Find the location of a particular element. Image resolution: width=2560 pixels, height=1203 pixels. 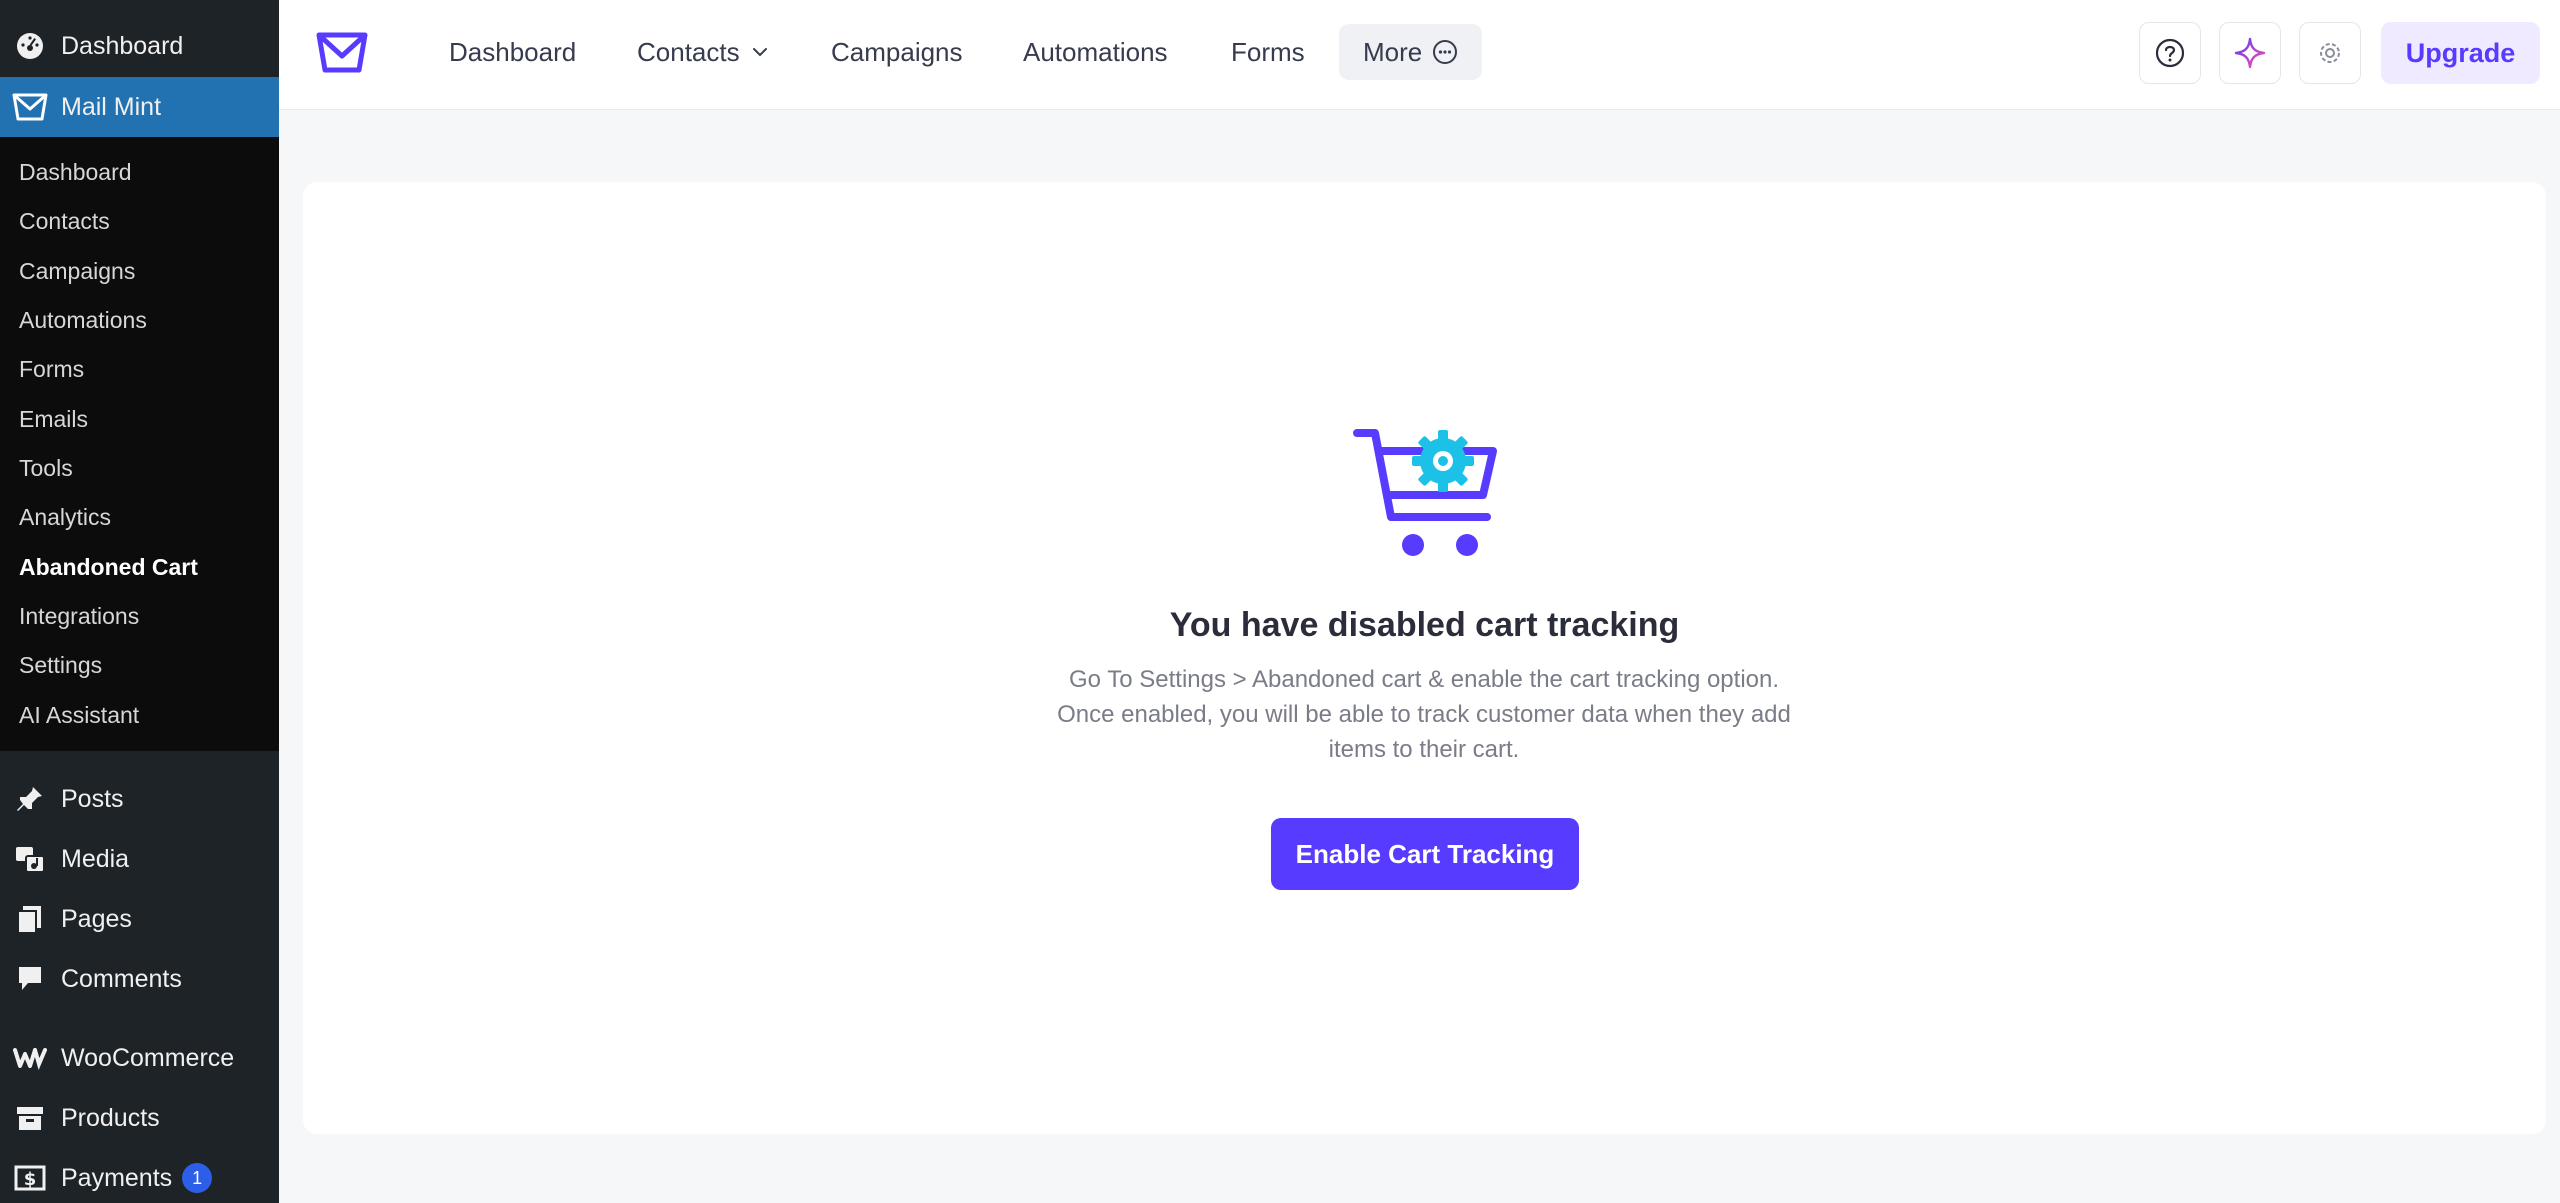

wp-menu-label: WooCommerce is located at coordinates (148, 1057).